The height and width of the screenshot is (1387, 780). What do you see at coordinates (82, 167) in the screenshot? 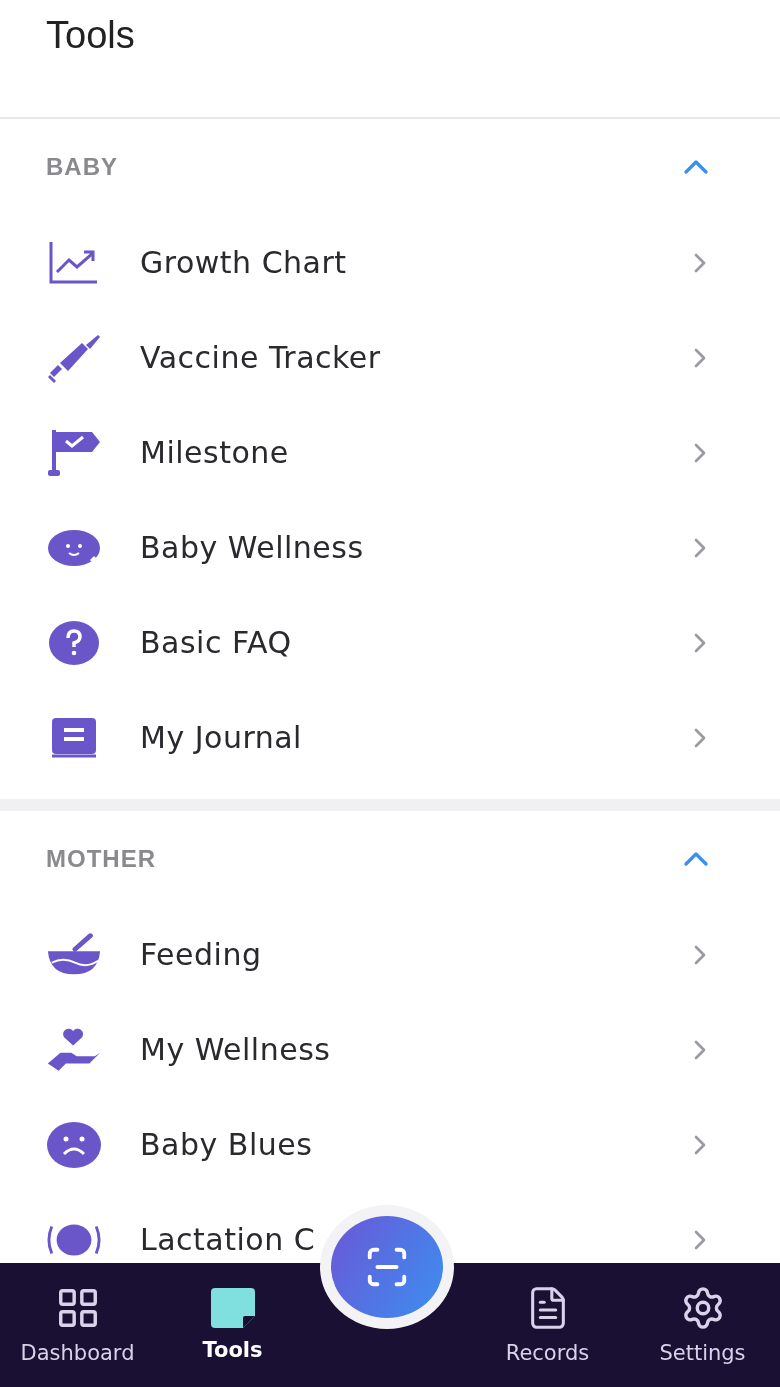
I see `section-title: BABY` at bounding box center [82, 167].